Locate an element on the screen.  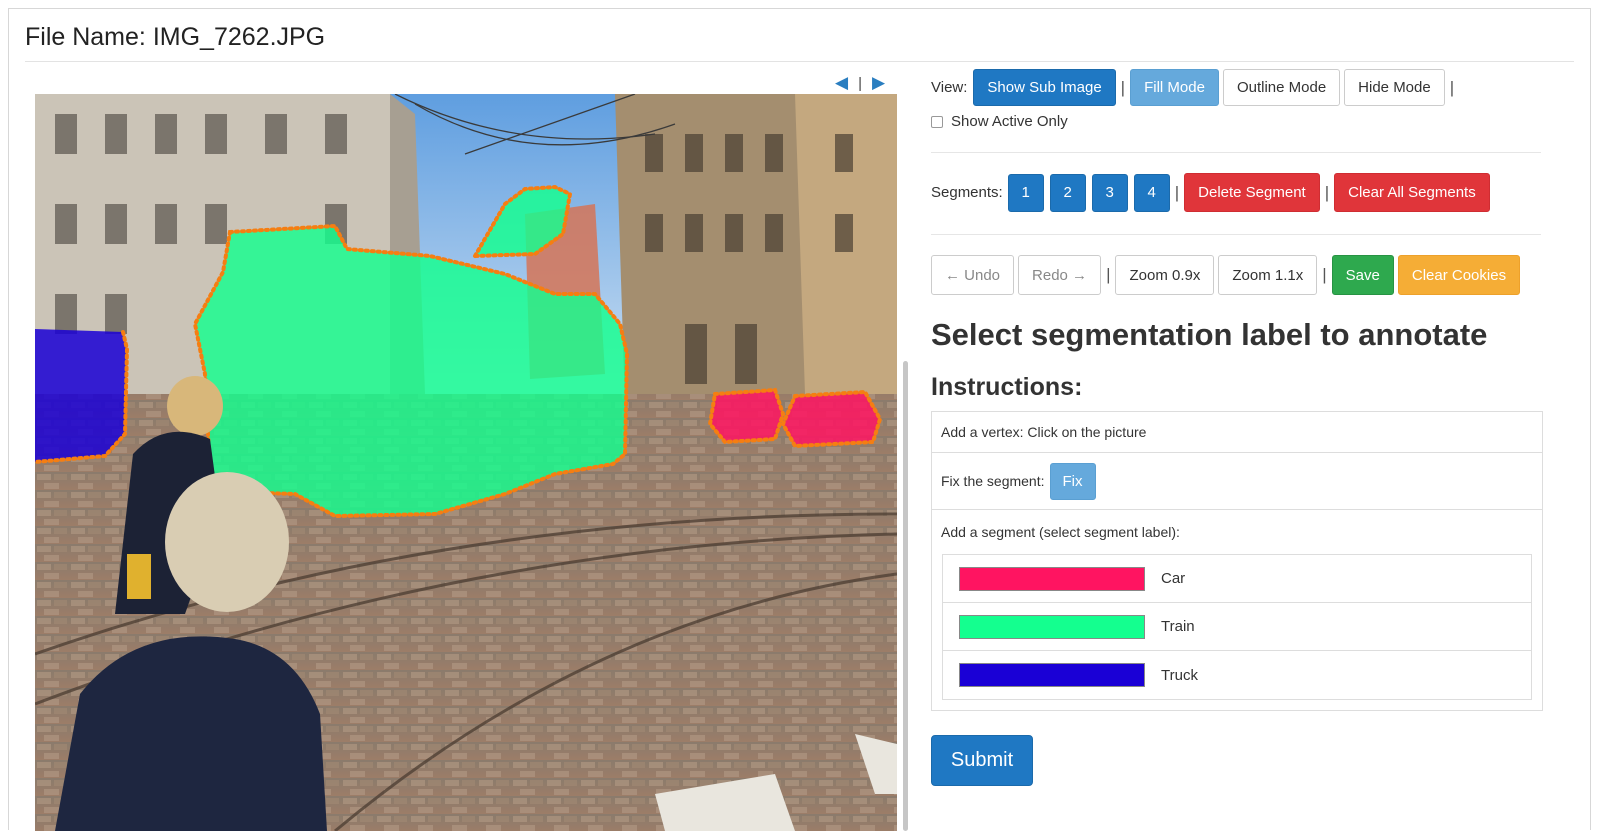
show-active-only-label: Show Active Only is located at coordinates (1009, 121).